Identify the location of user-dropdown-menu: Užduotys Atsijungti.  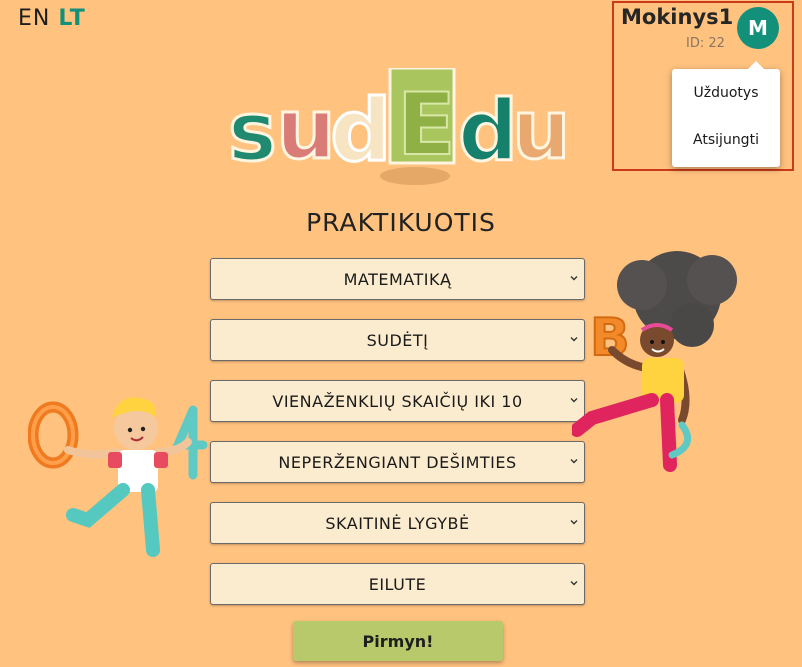
(726, 114).